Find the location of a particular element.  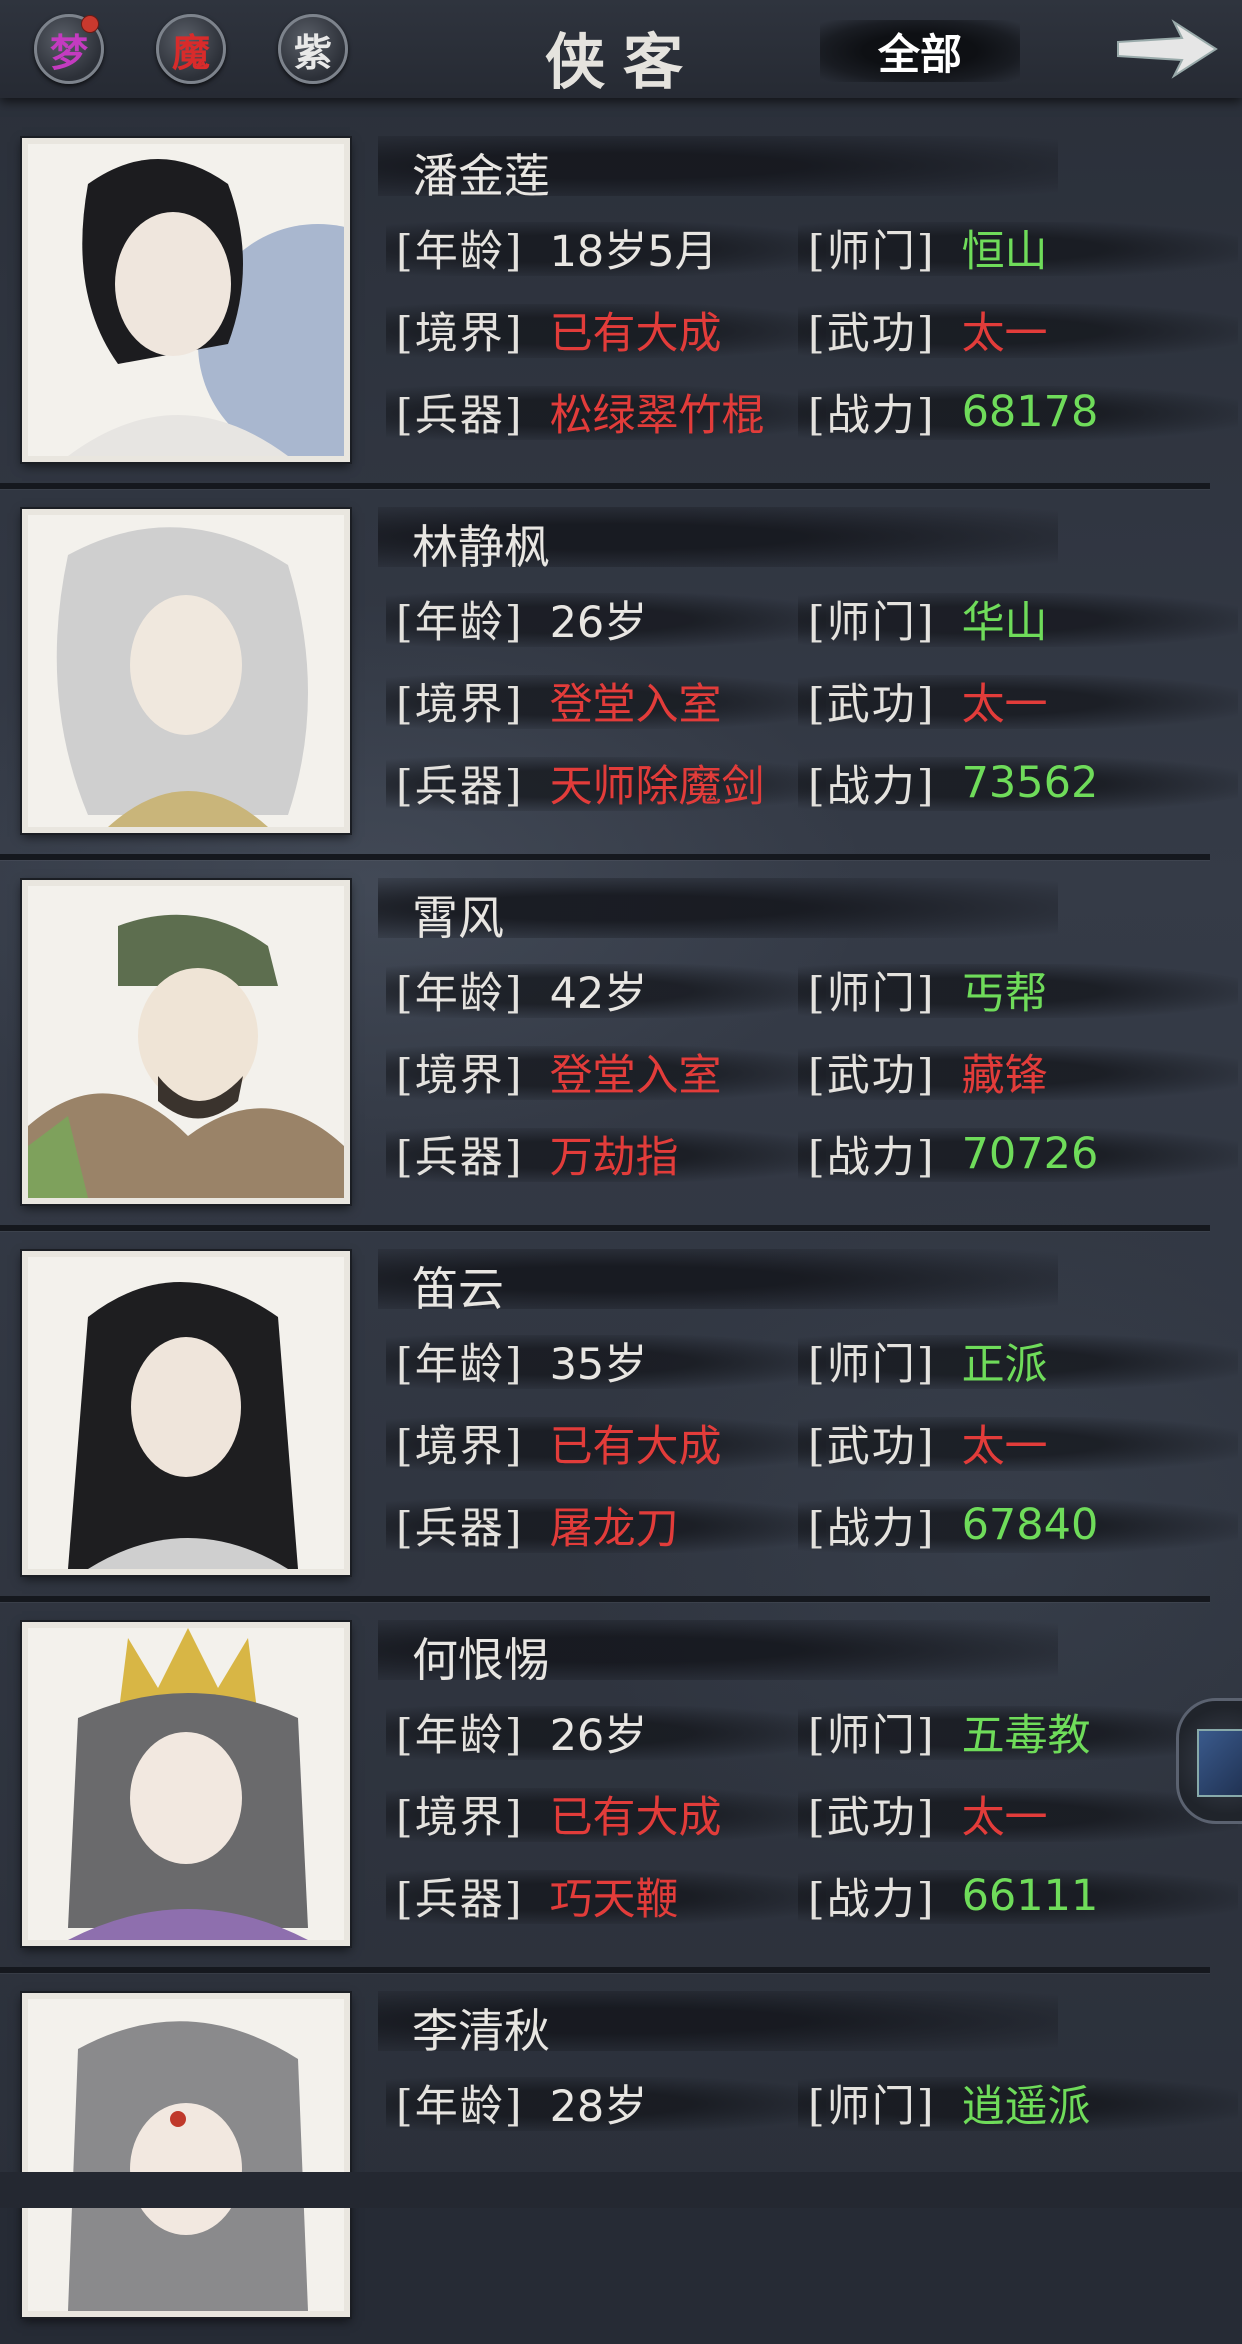

school-field: [师门] 丐帮 is located at coordinates (1018, 990).